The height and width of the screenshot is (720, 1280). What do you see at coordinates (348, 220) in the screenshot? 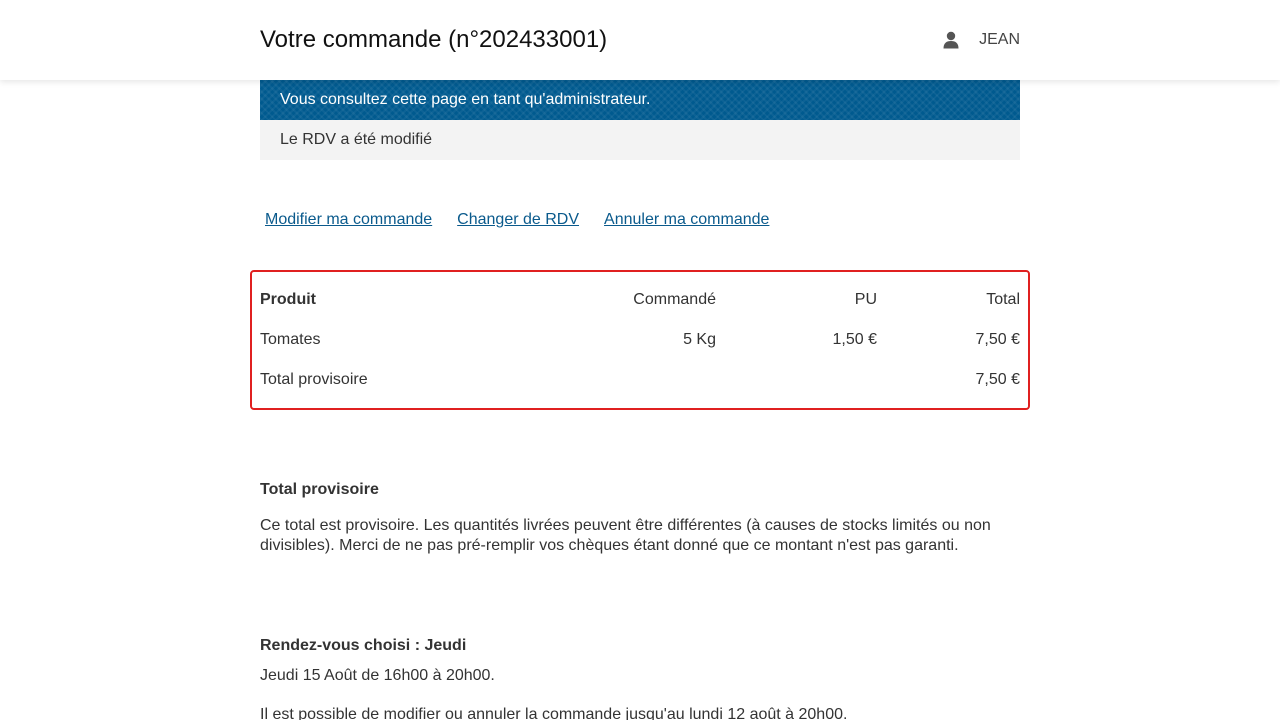
I see `modify-order-link: Modifier ma commande` at bounding box center [348, 220].